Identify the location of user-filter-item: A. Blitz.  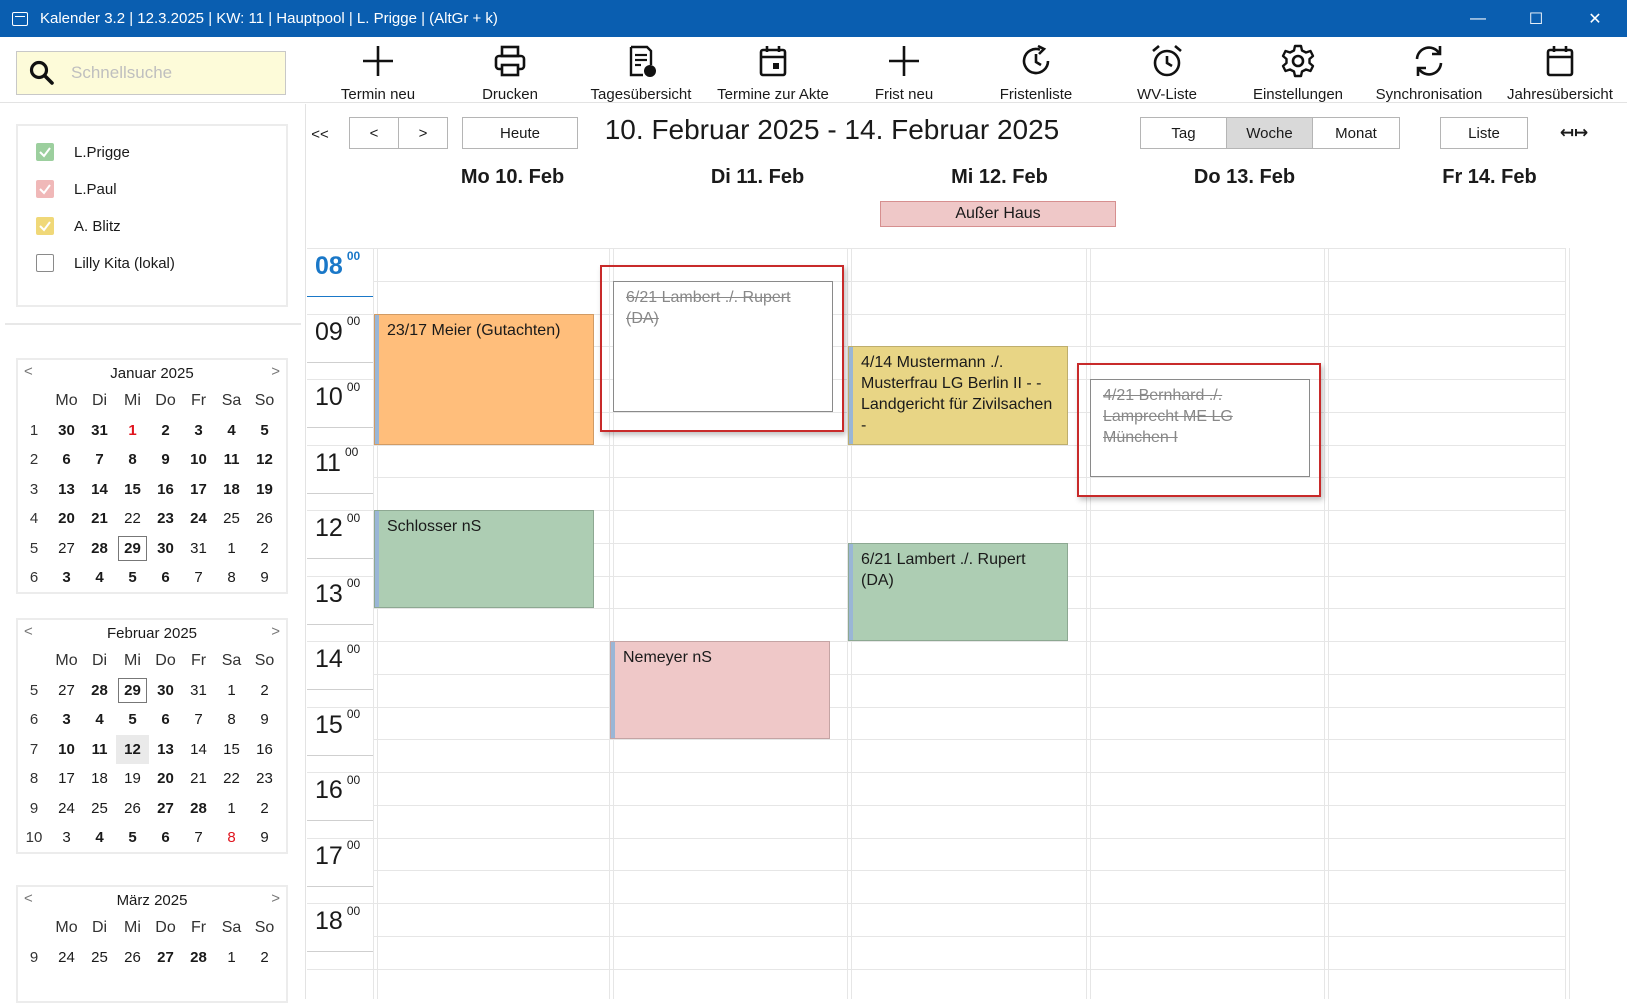
(78, 226).